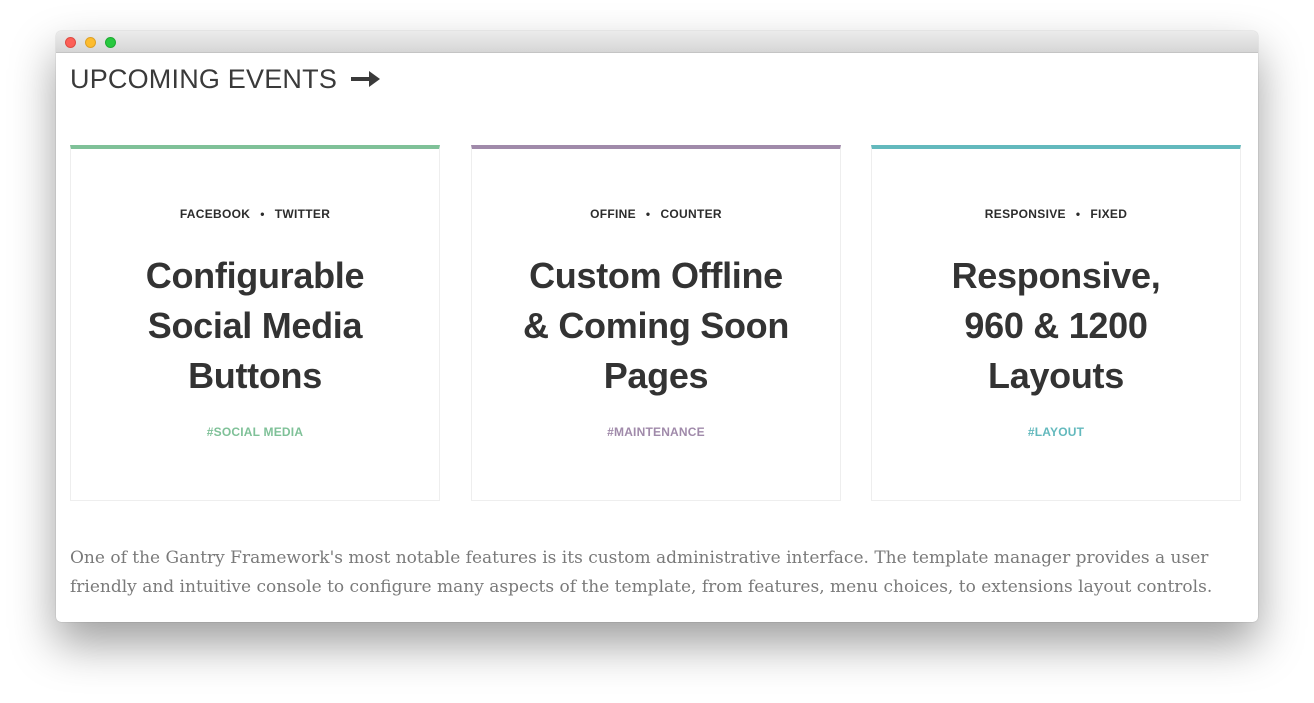  I want to click on tag-responsive: RESPONSIVE, so click(1025, 214).